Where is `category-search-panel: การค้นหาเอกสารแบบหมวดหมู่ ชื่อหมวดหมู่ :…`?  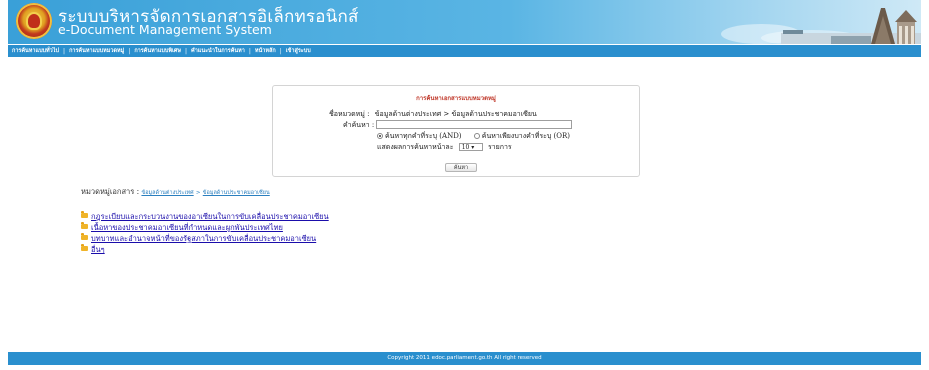
category-search-panel: การค้นหาเอกสารแบบหมวดหมู่ ชื่อหมวดหมู่ :… is located at coordinates (456, 131).